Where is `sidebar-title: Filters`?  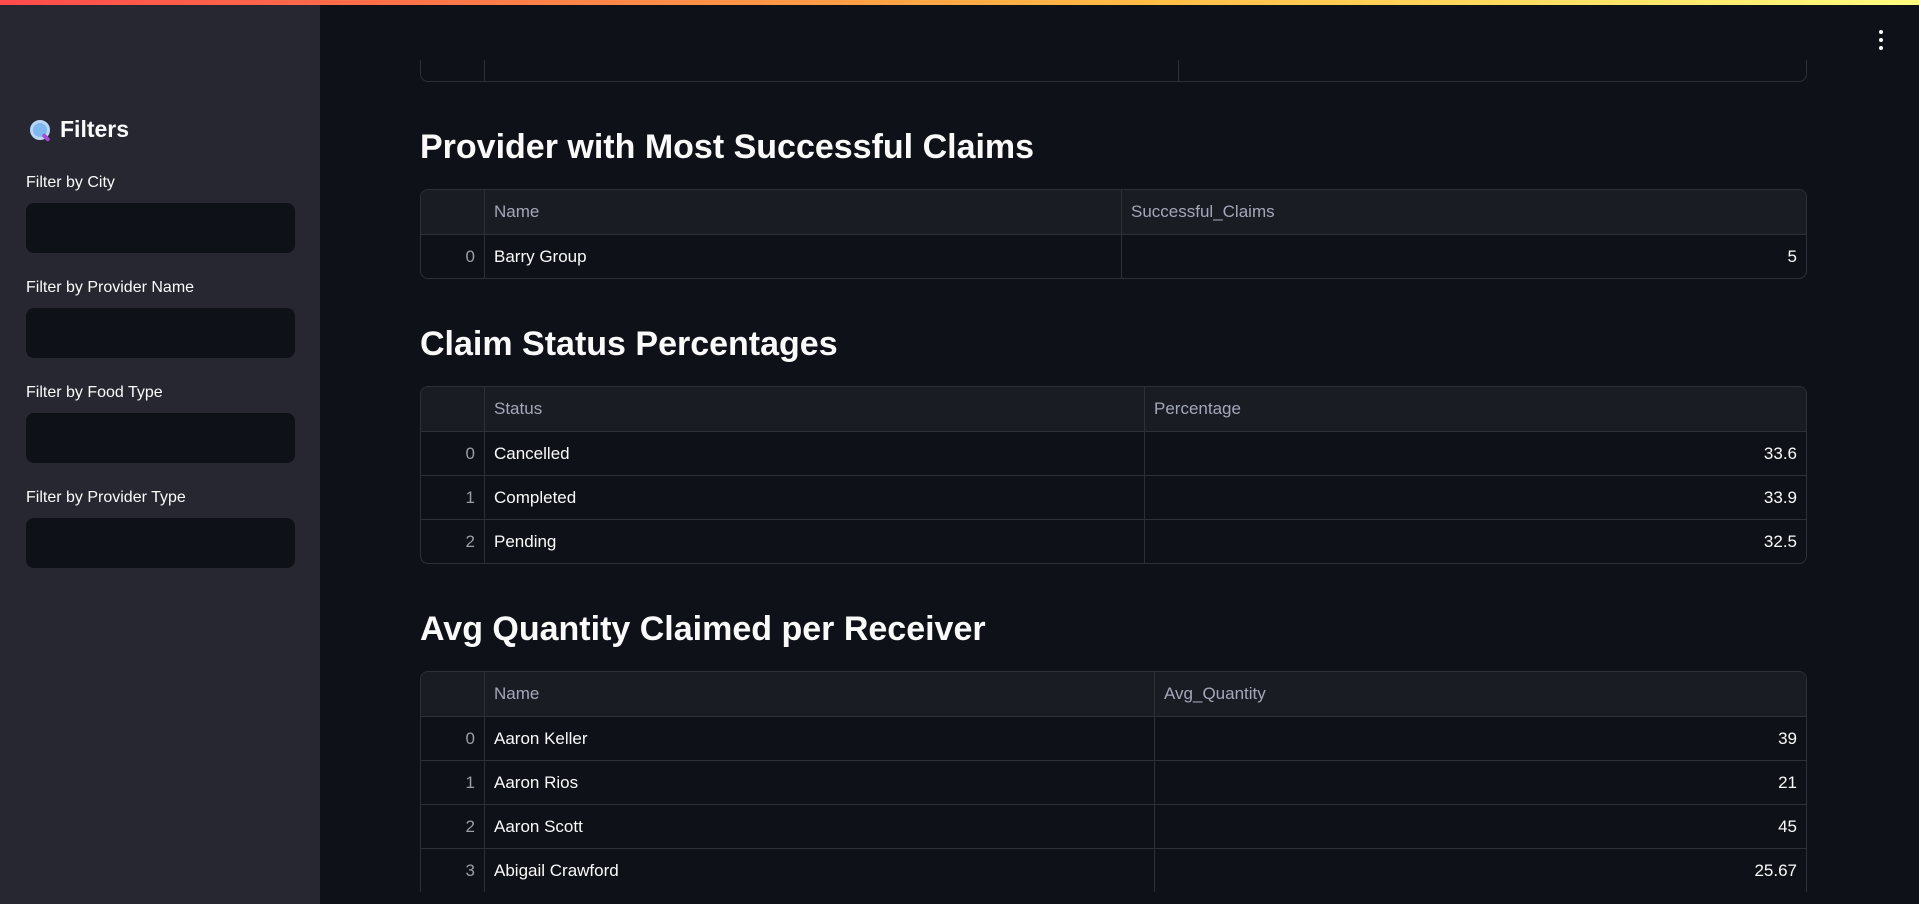 sidebar-title: Filters is located at coordinates (78, 129).